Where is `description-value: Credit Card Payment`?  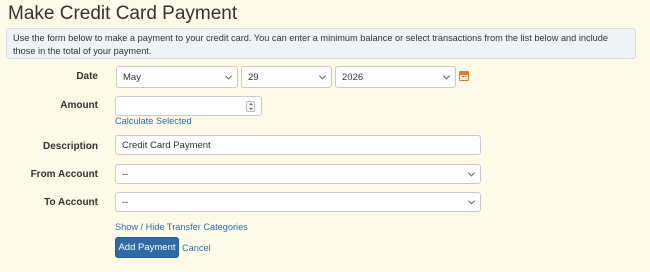
description-value: Credit Card Payment is located at coordinates (166, 145).